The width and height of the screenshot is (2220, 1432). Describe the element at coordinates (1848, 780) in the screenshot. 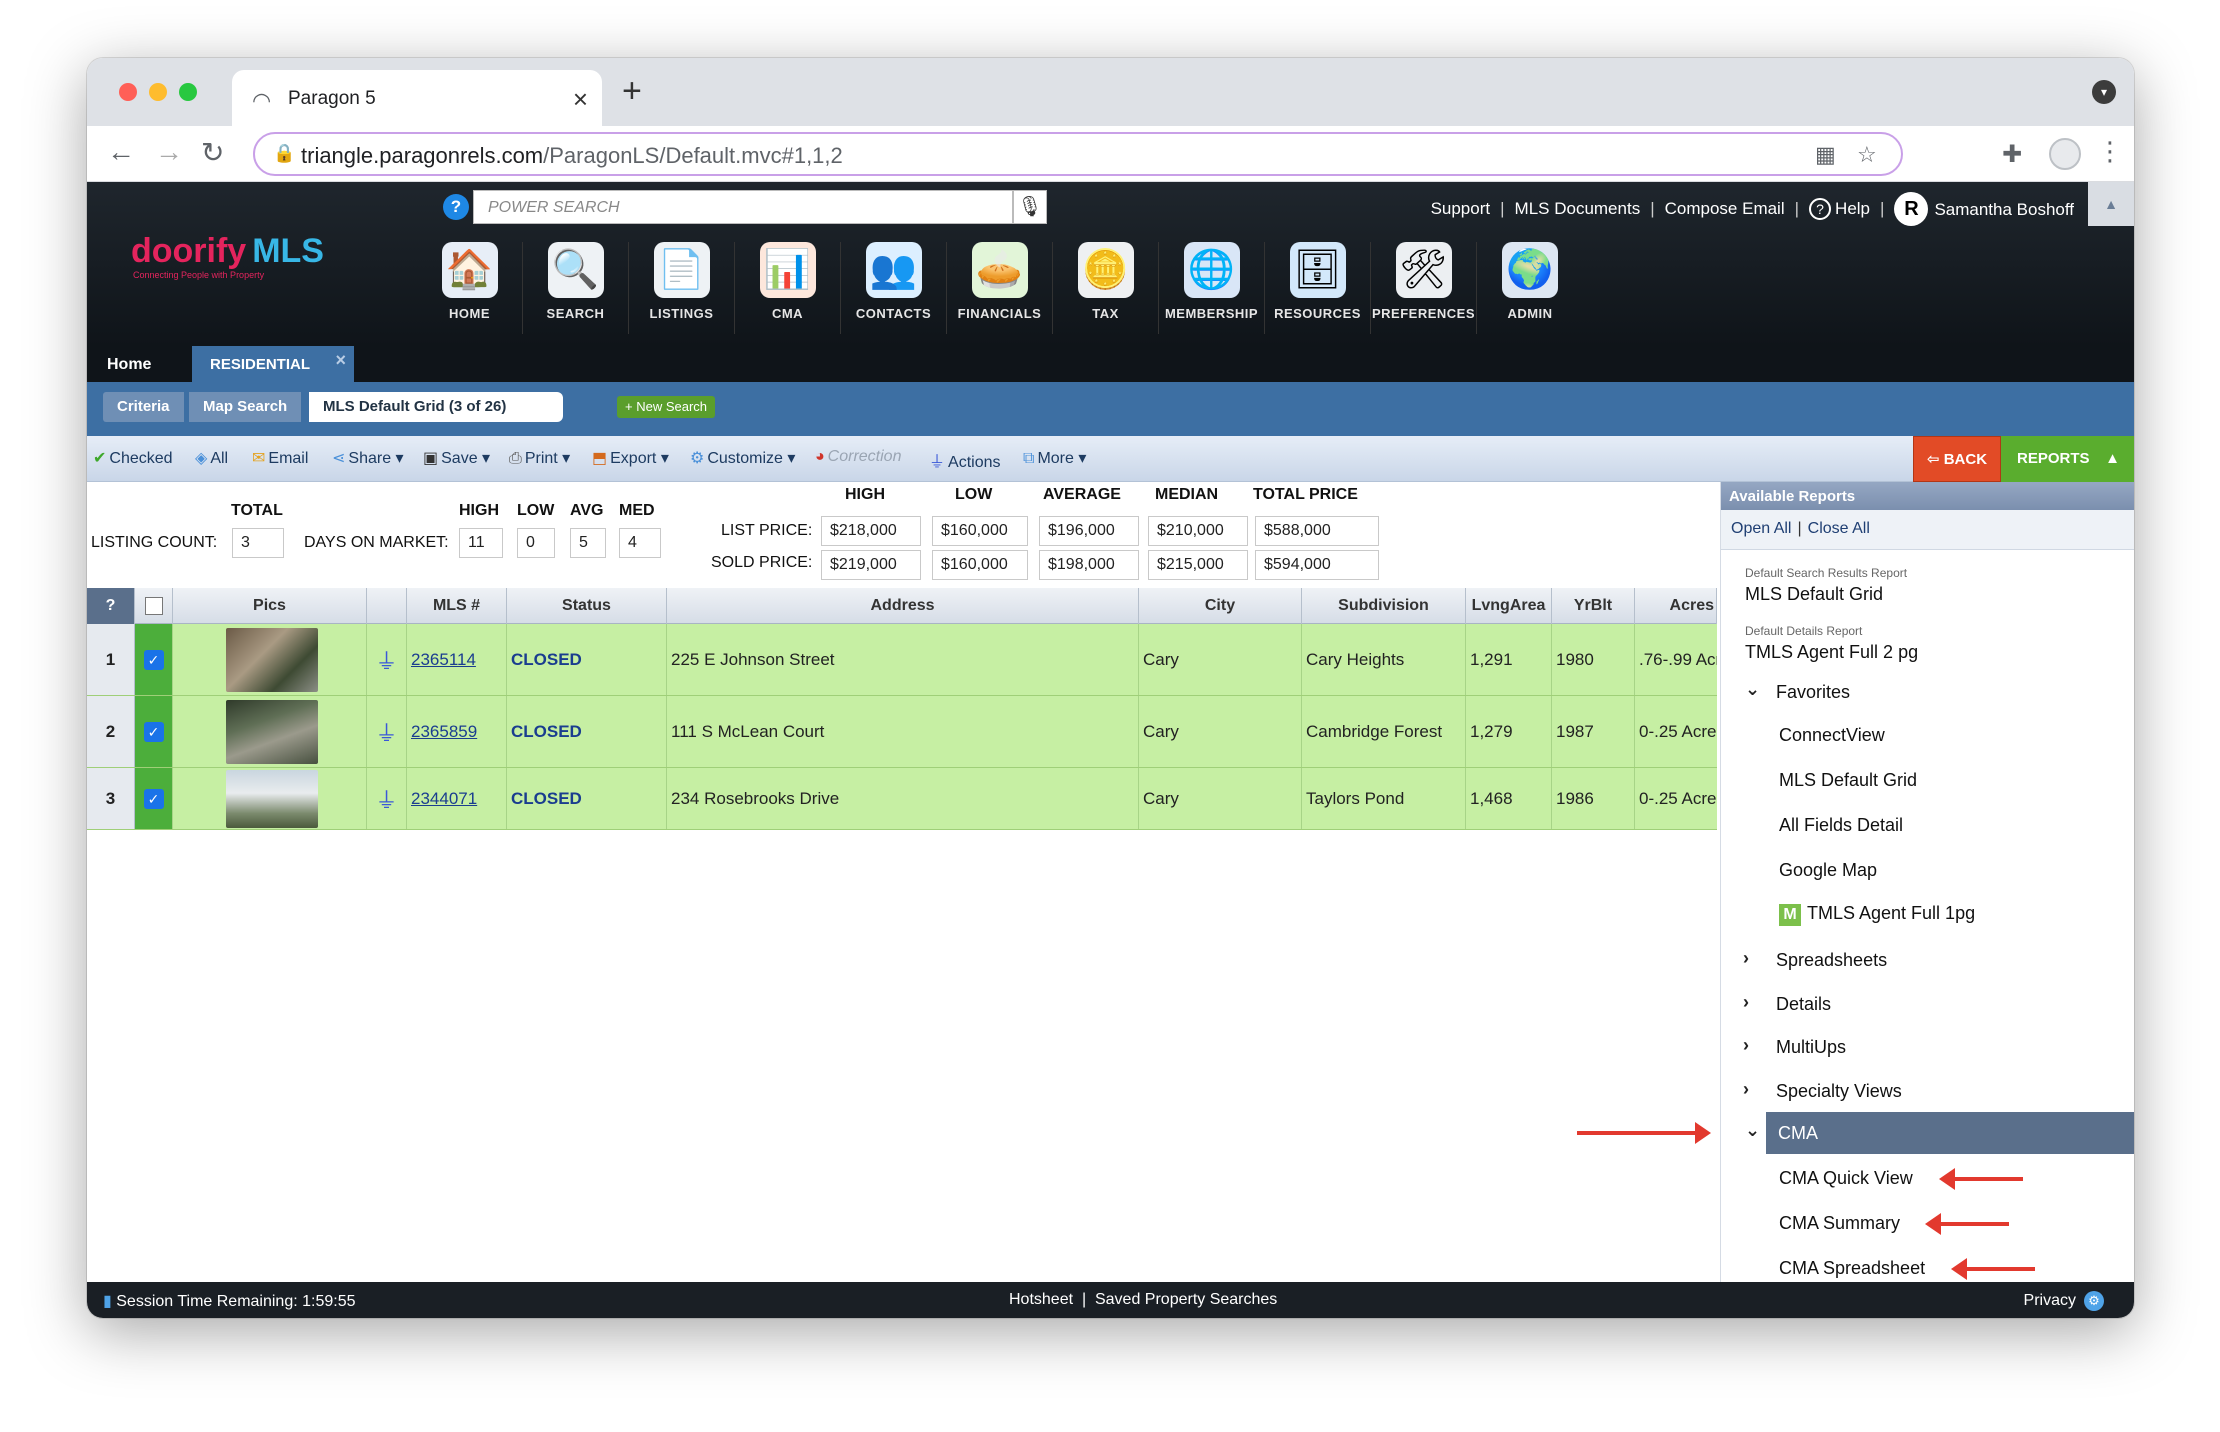

I see `report-mls-default-grid: MLS Default Grid` at that location.